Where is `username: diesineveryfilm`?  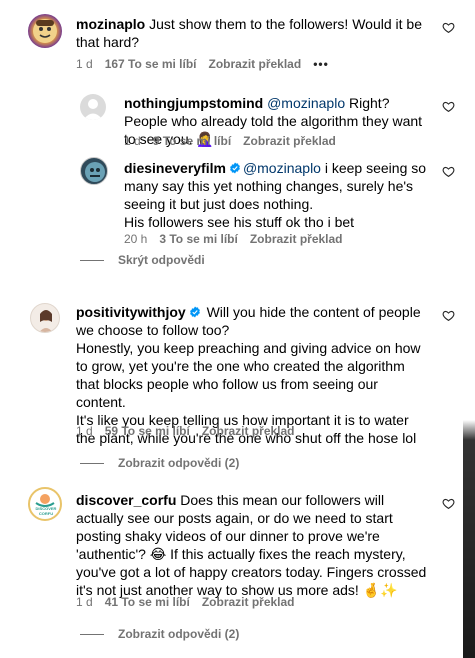
username: diesineveryfilm is located at coordinates (175, 168).